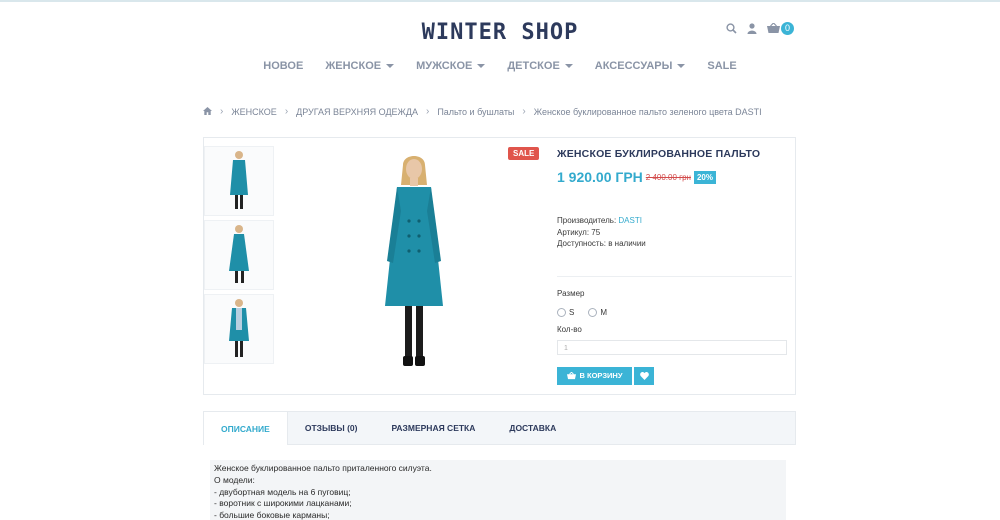 The height and width of the screenshot is (520, 1000). Describe the element at coordinates (668, 177) in the screenshot. I see `old-price: 2 400.00 грн` at that location.